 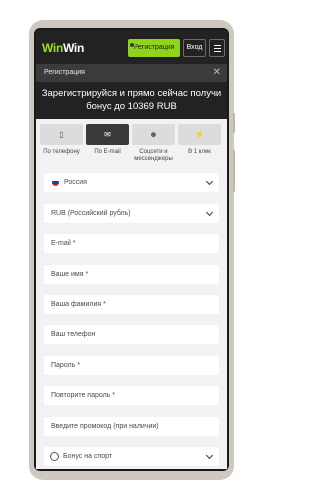 What do you see at coordinates (131, 395) in the screenshot?
I see `repeat-password-field: Повторите пароль *` at bounding box center [131, 395].